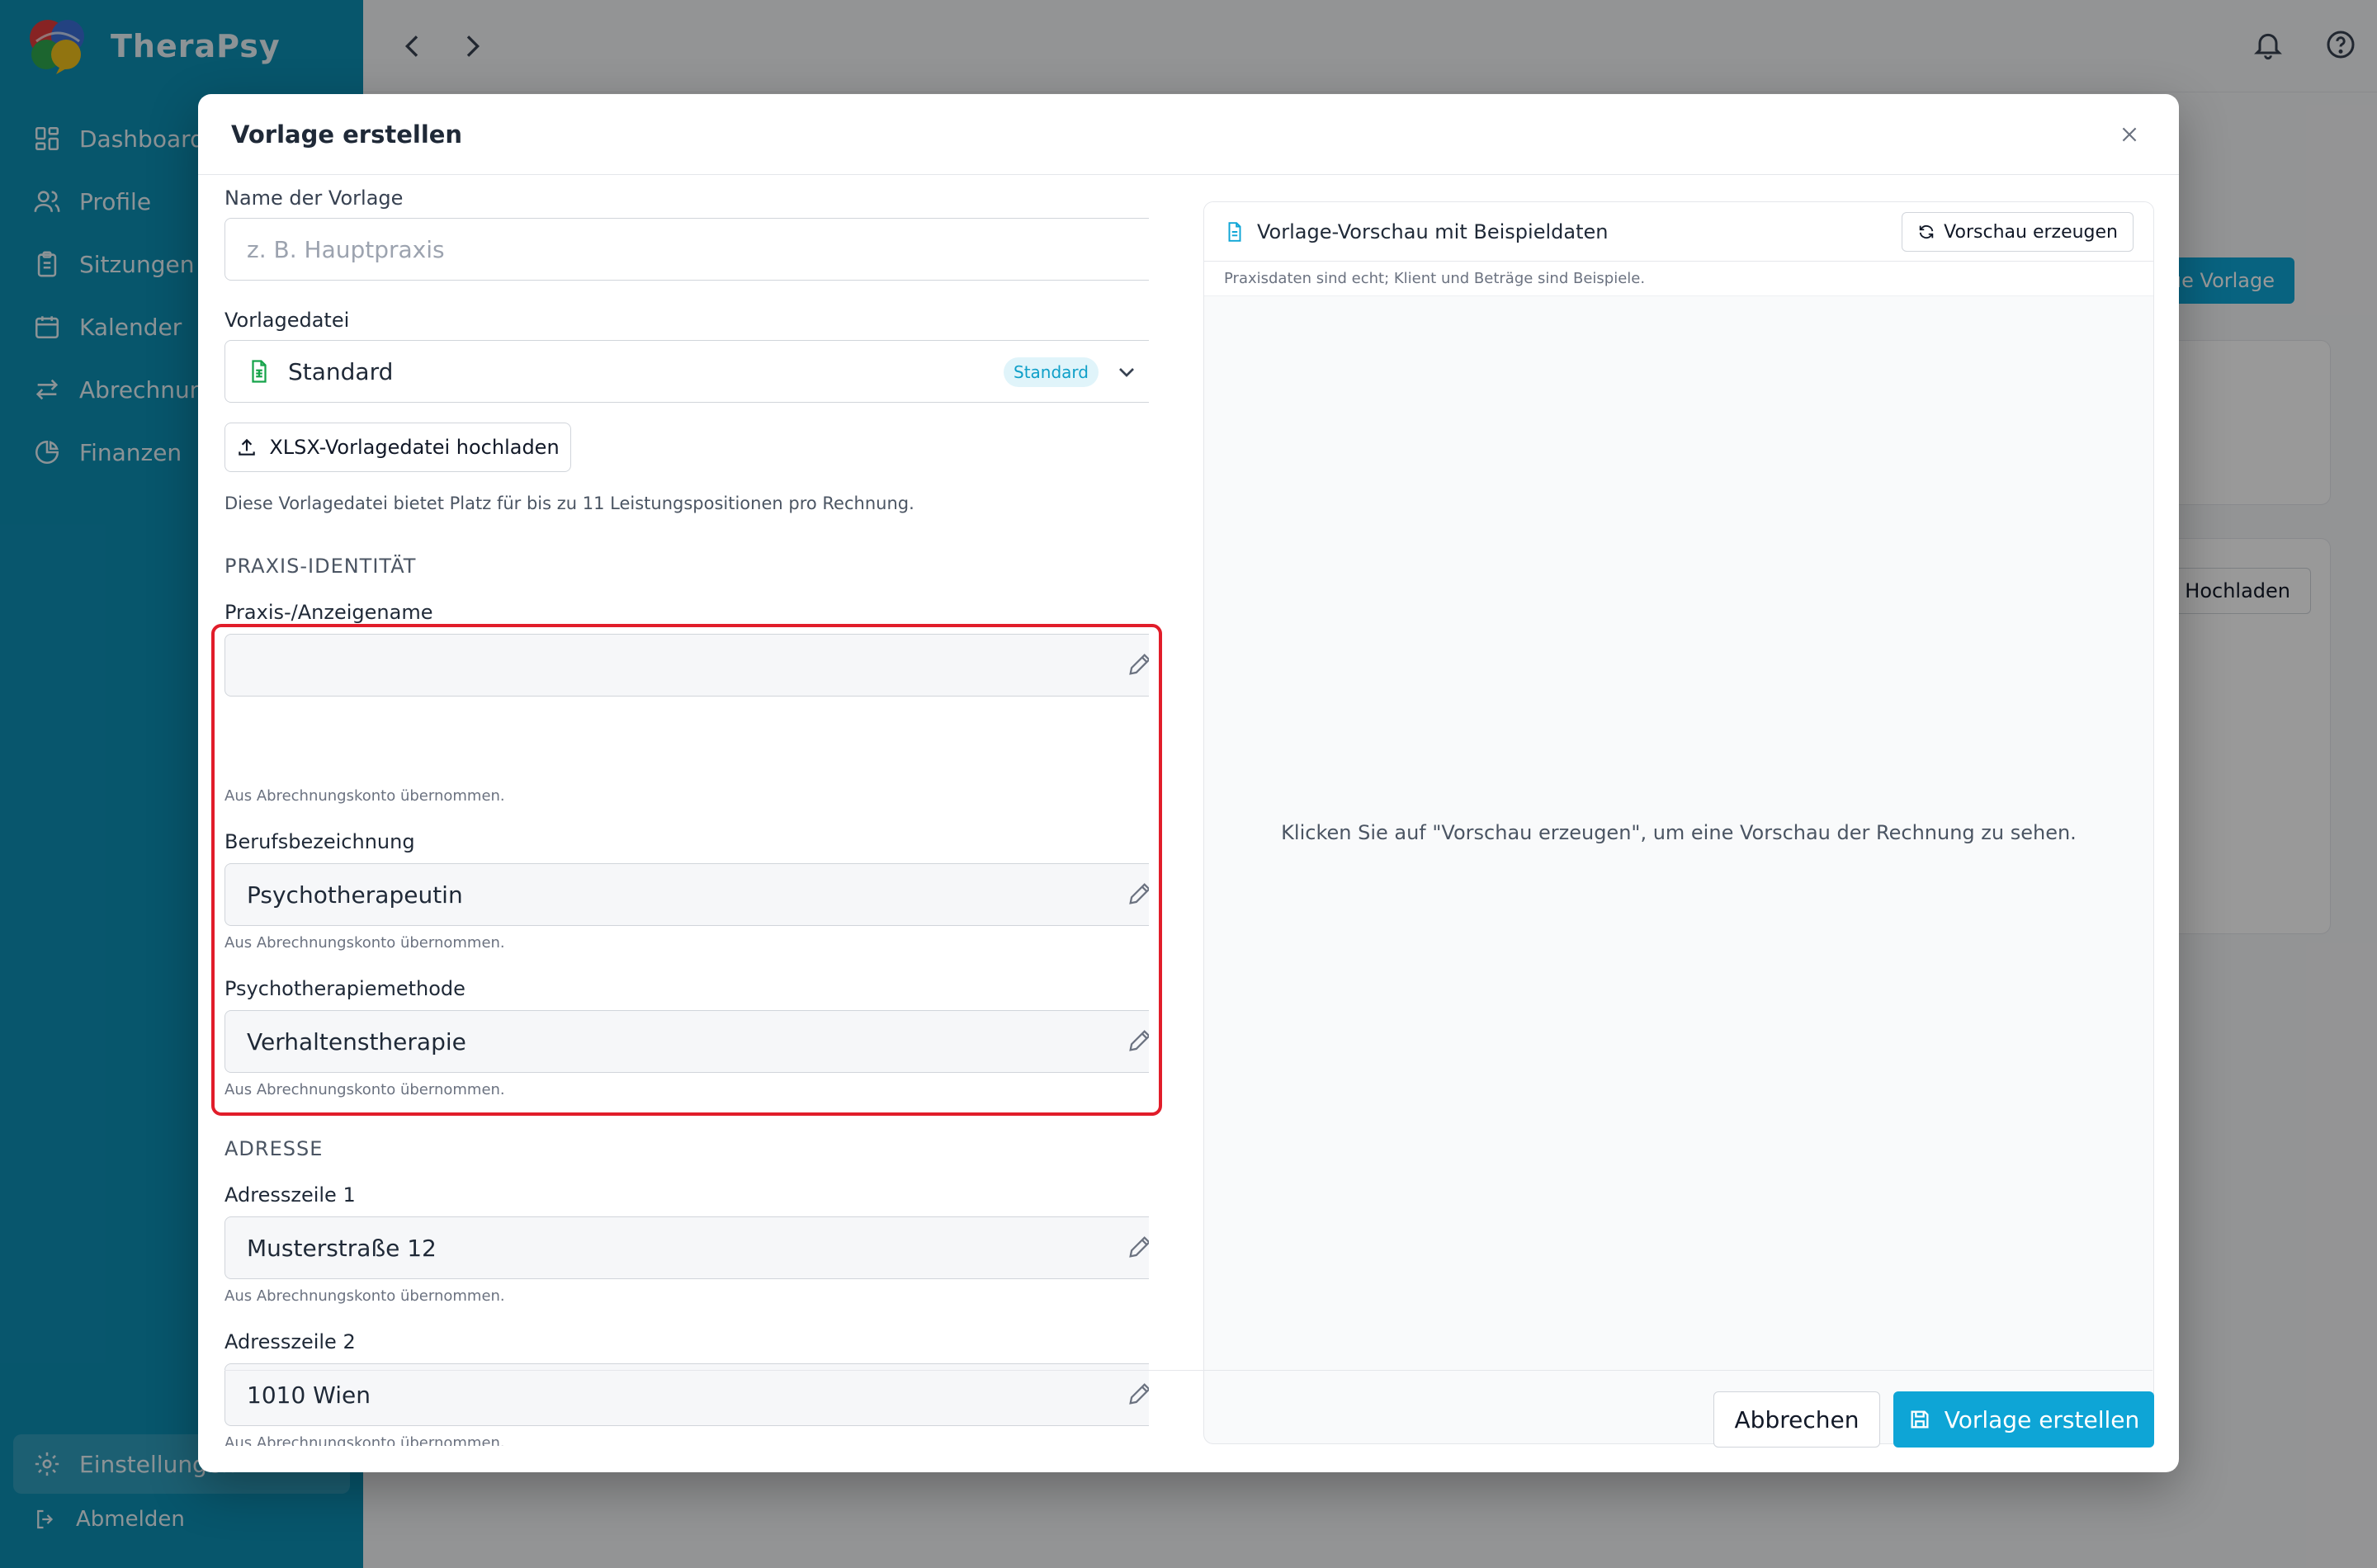 The width and height of the screenshot is (2377, 1568). Describe the element at coordinates (686, 665) in the screenshot. I see `display-name-input` at that location.